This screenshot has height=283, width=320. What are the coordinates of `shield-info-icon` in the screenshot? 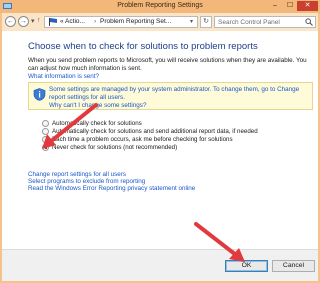 It's located at (39, 94).